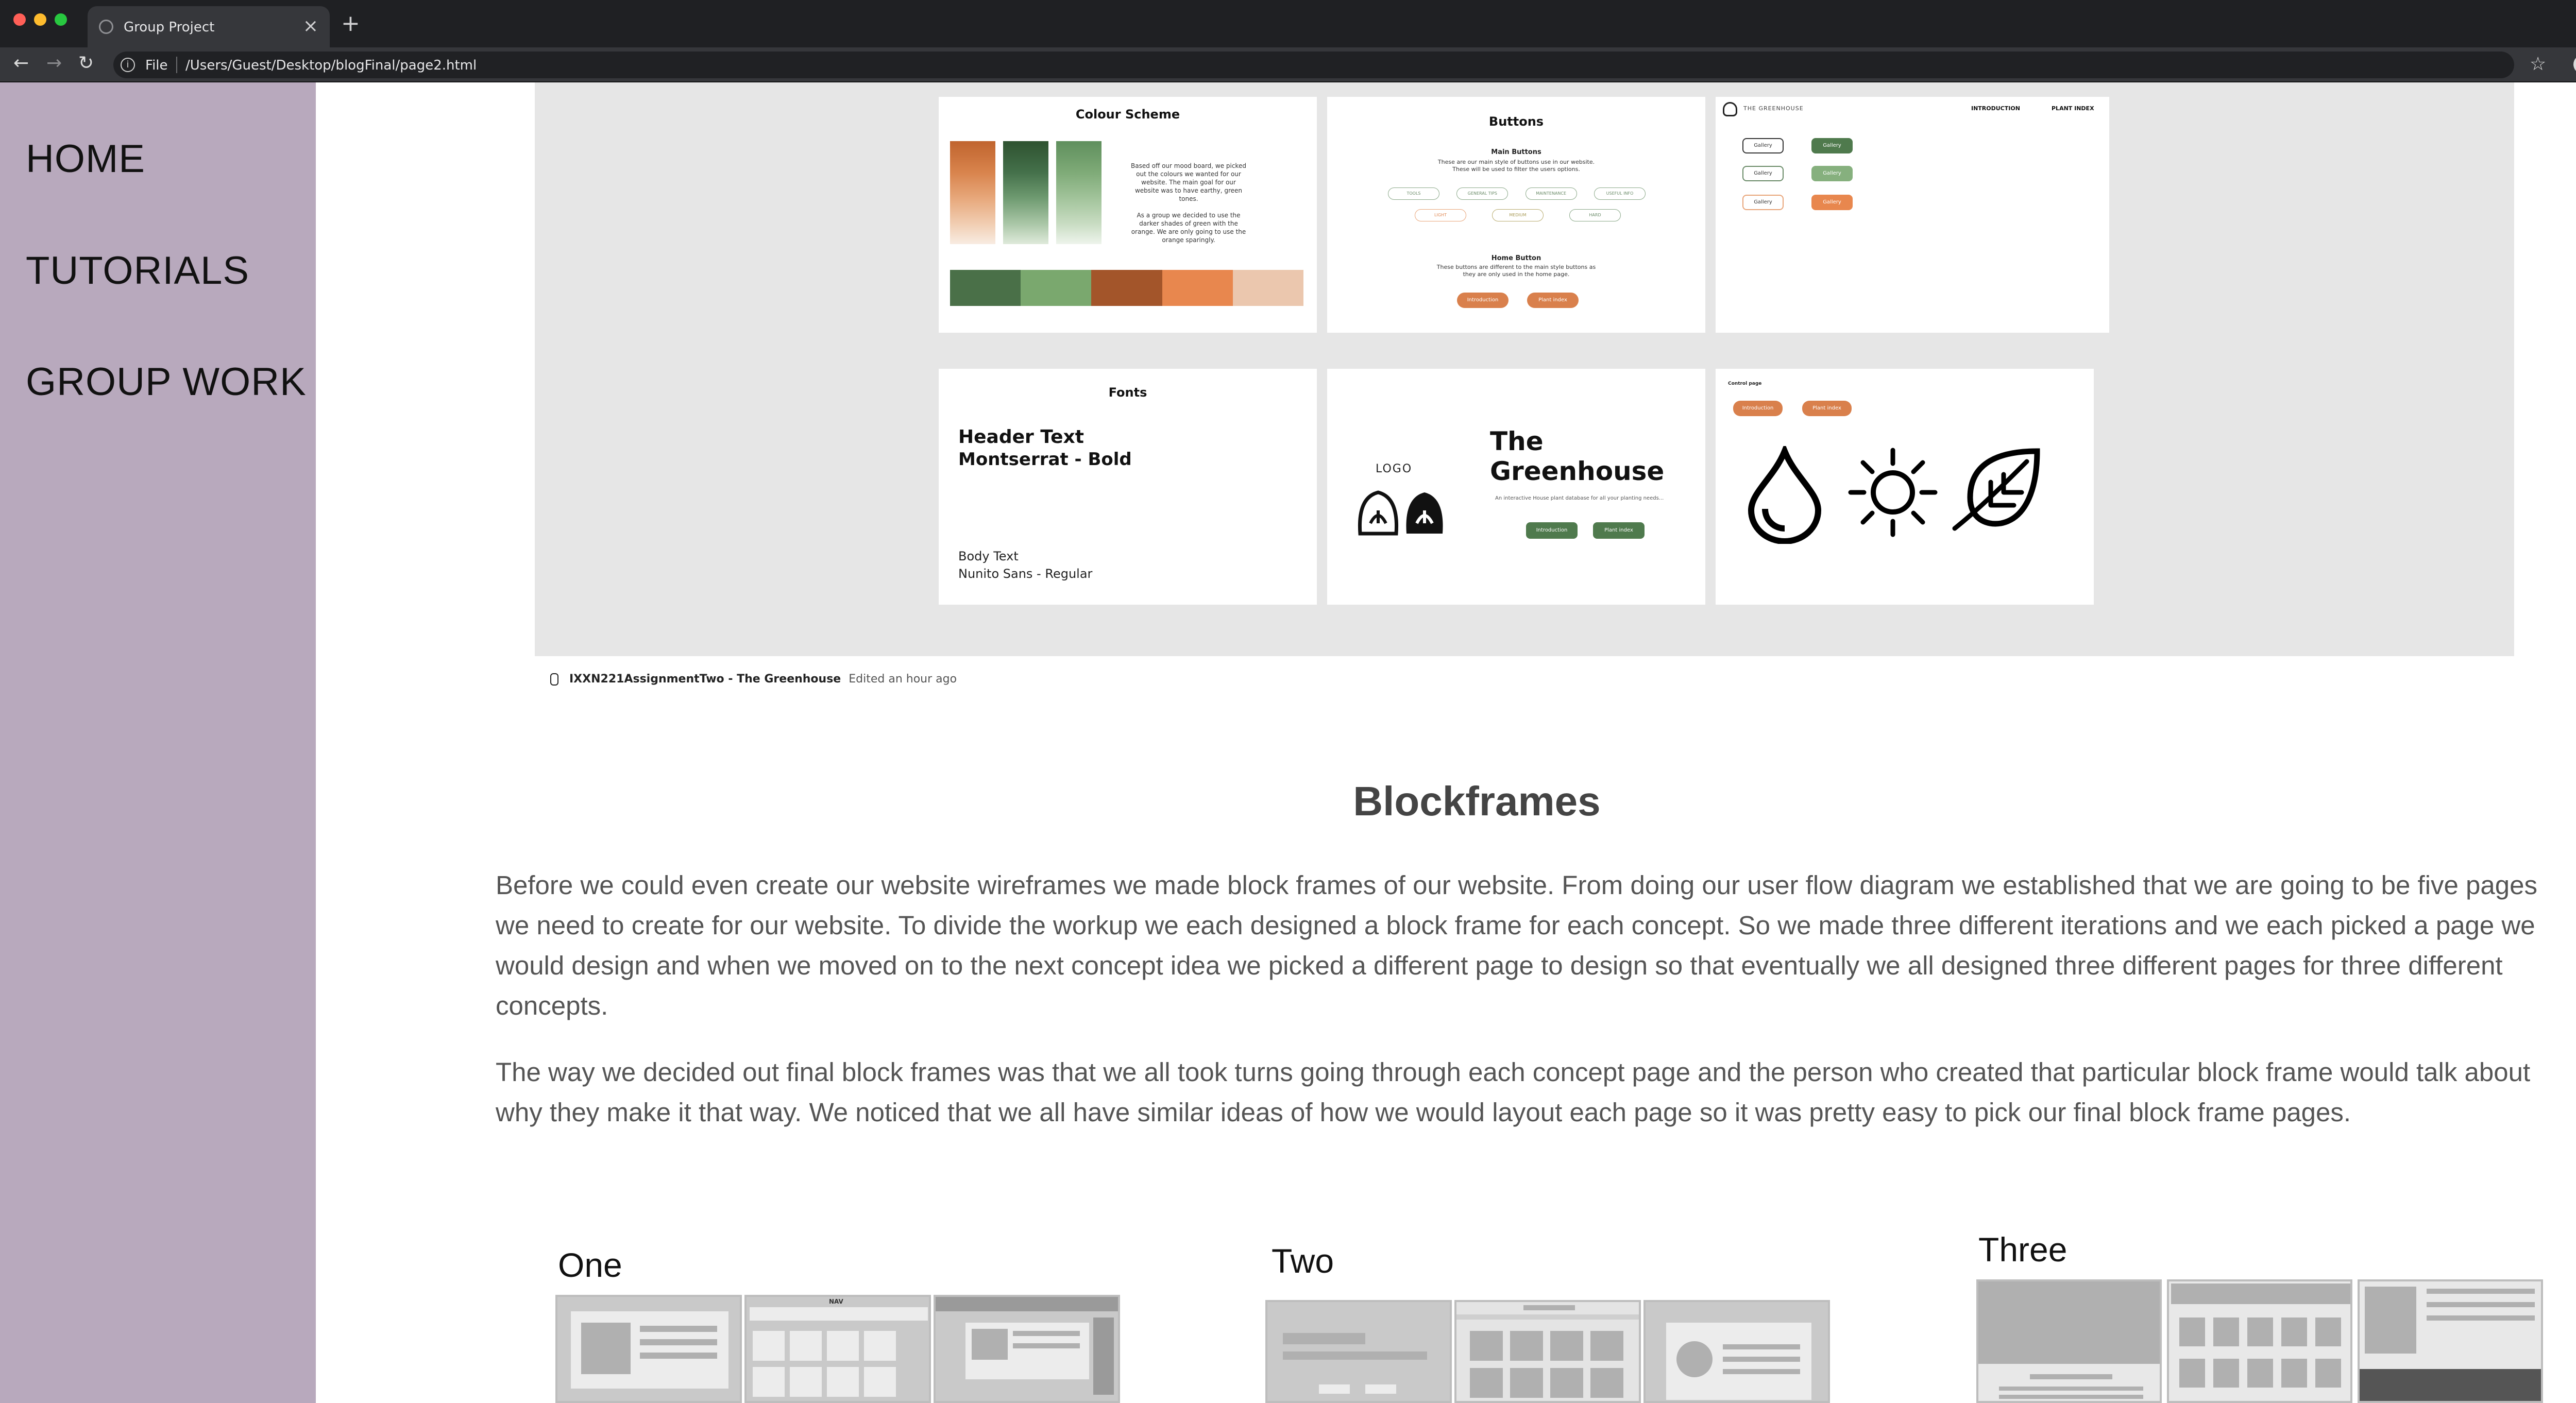 This screenshot has height=1403, width=2576. Describe the element at coordinates (985, 288) in the screenshot. I see `swatch-dark-green` at that location.